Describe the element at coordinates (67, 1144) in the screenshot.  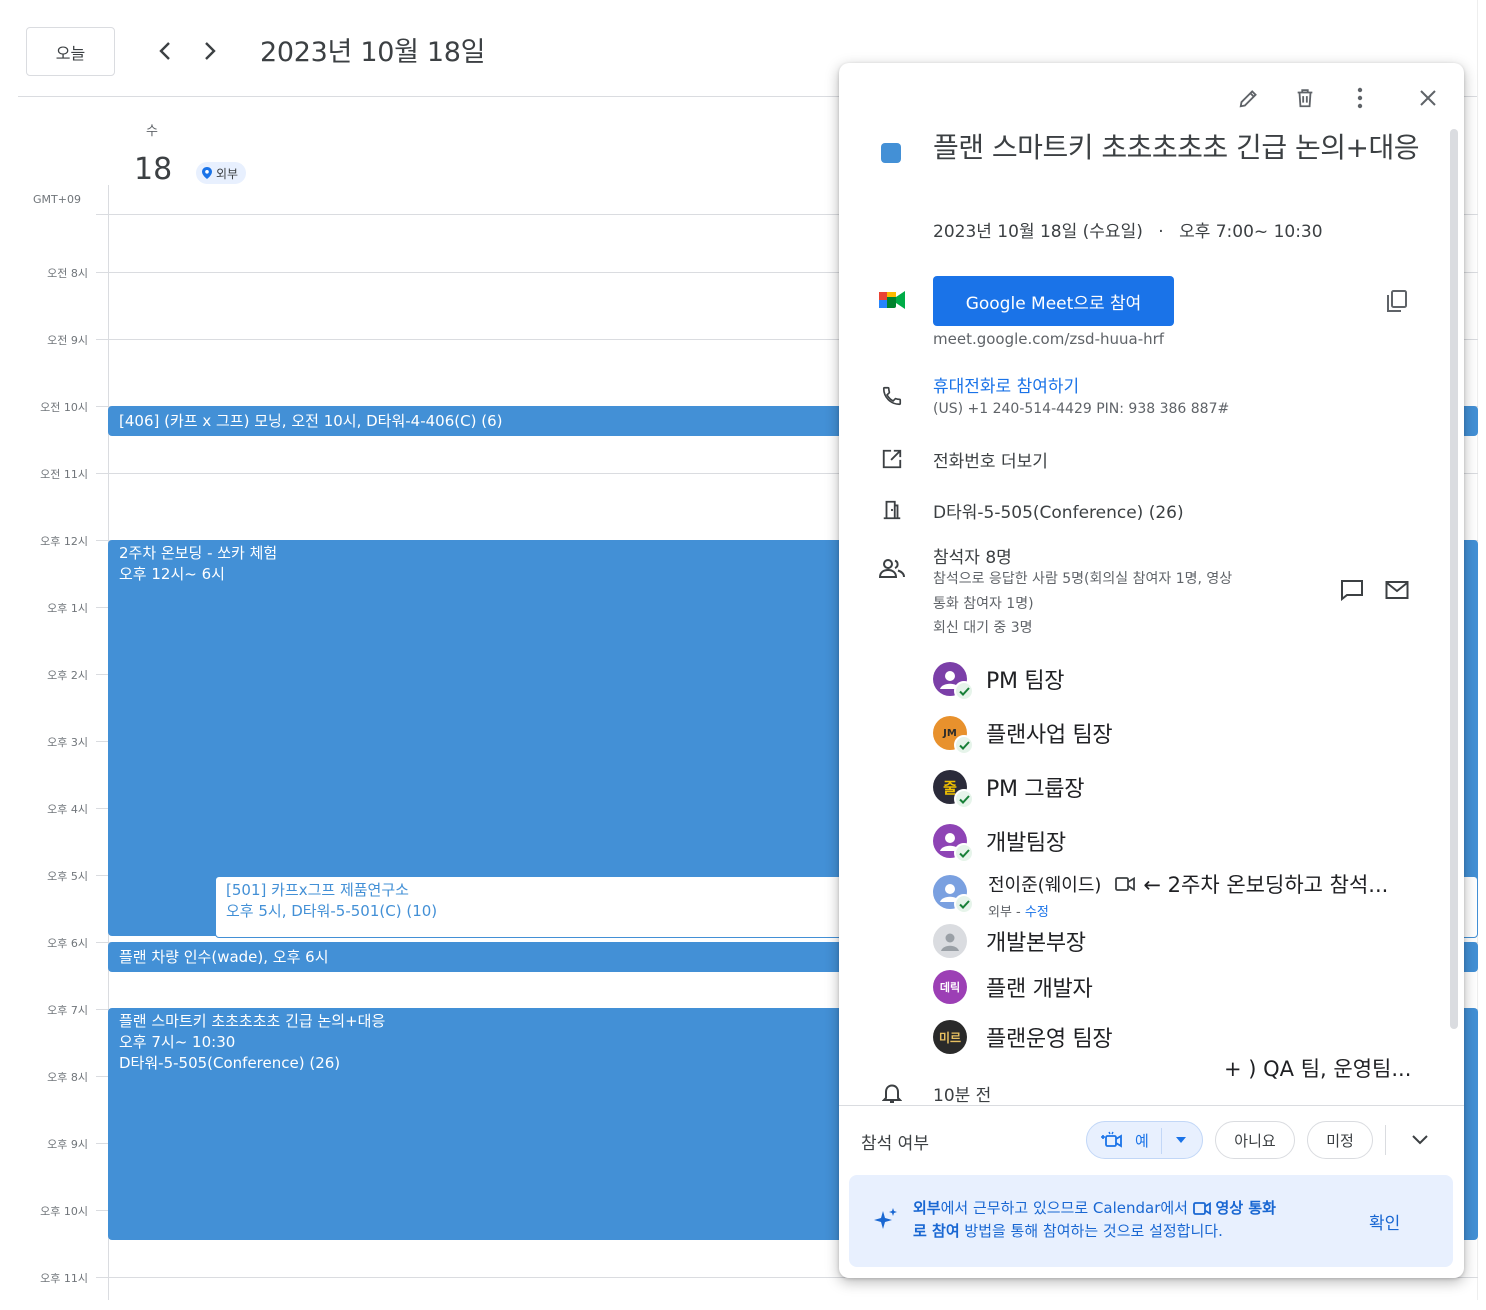
I see `hour-label: 오후 9시` at that location.